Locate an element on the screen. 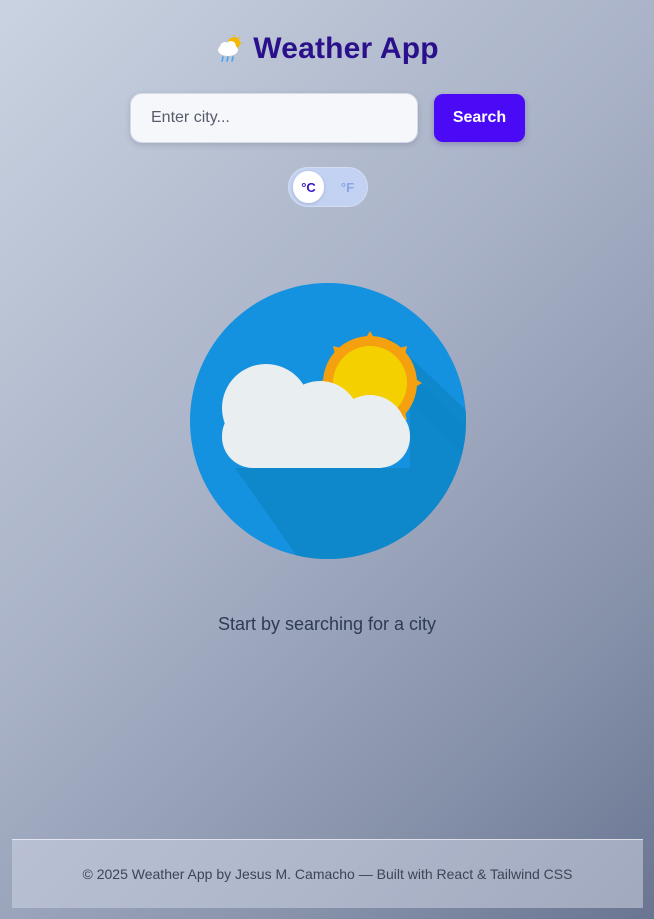  empty-state-prompt: Start by searching for a city is located at coordinates (327, 624).